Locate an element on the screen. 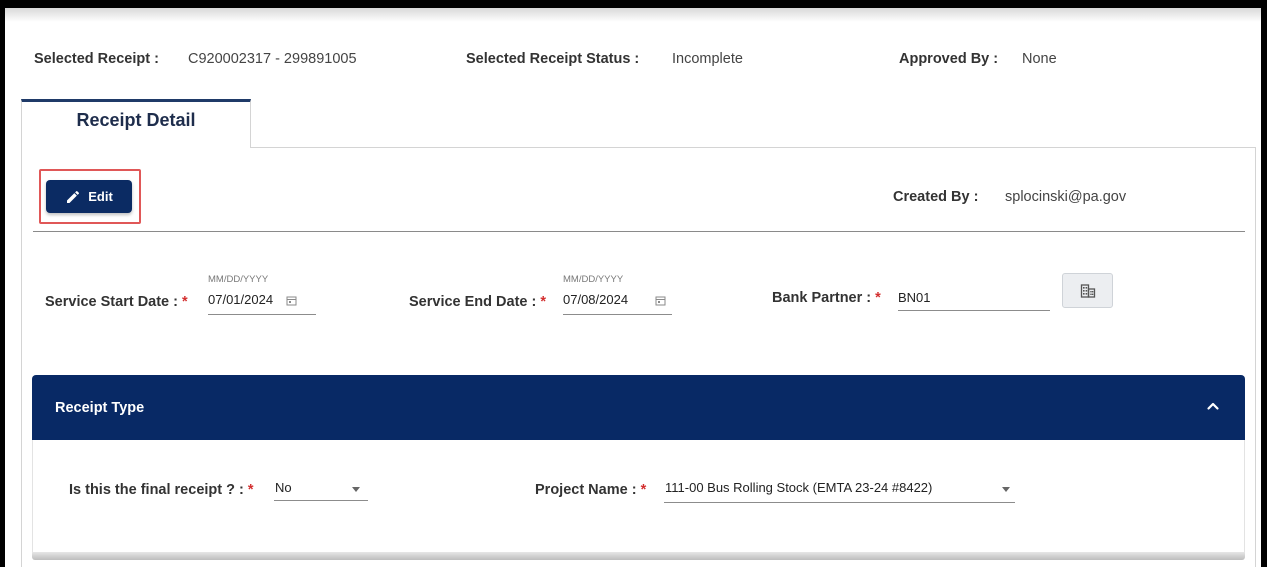 This screenshot has height=567, width=1267. screenshot-frame-top is located at coordinates (633, 4).